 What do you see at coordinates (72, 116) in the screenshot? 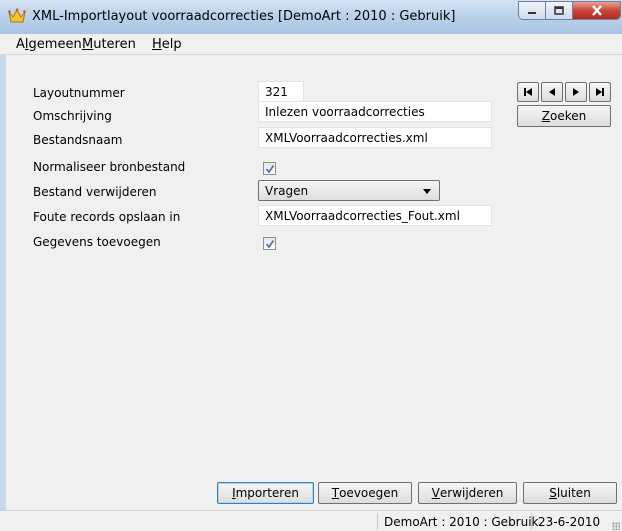
I see `label-omschrijving: Omschrijving` at bounding box center [72, 116].